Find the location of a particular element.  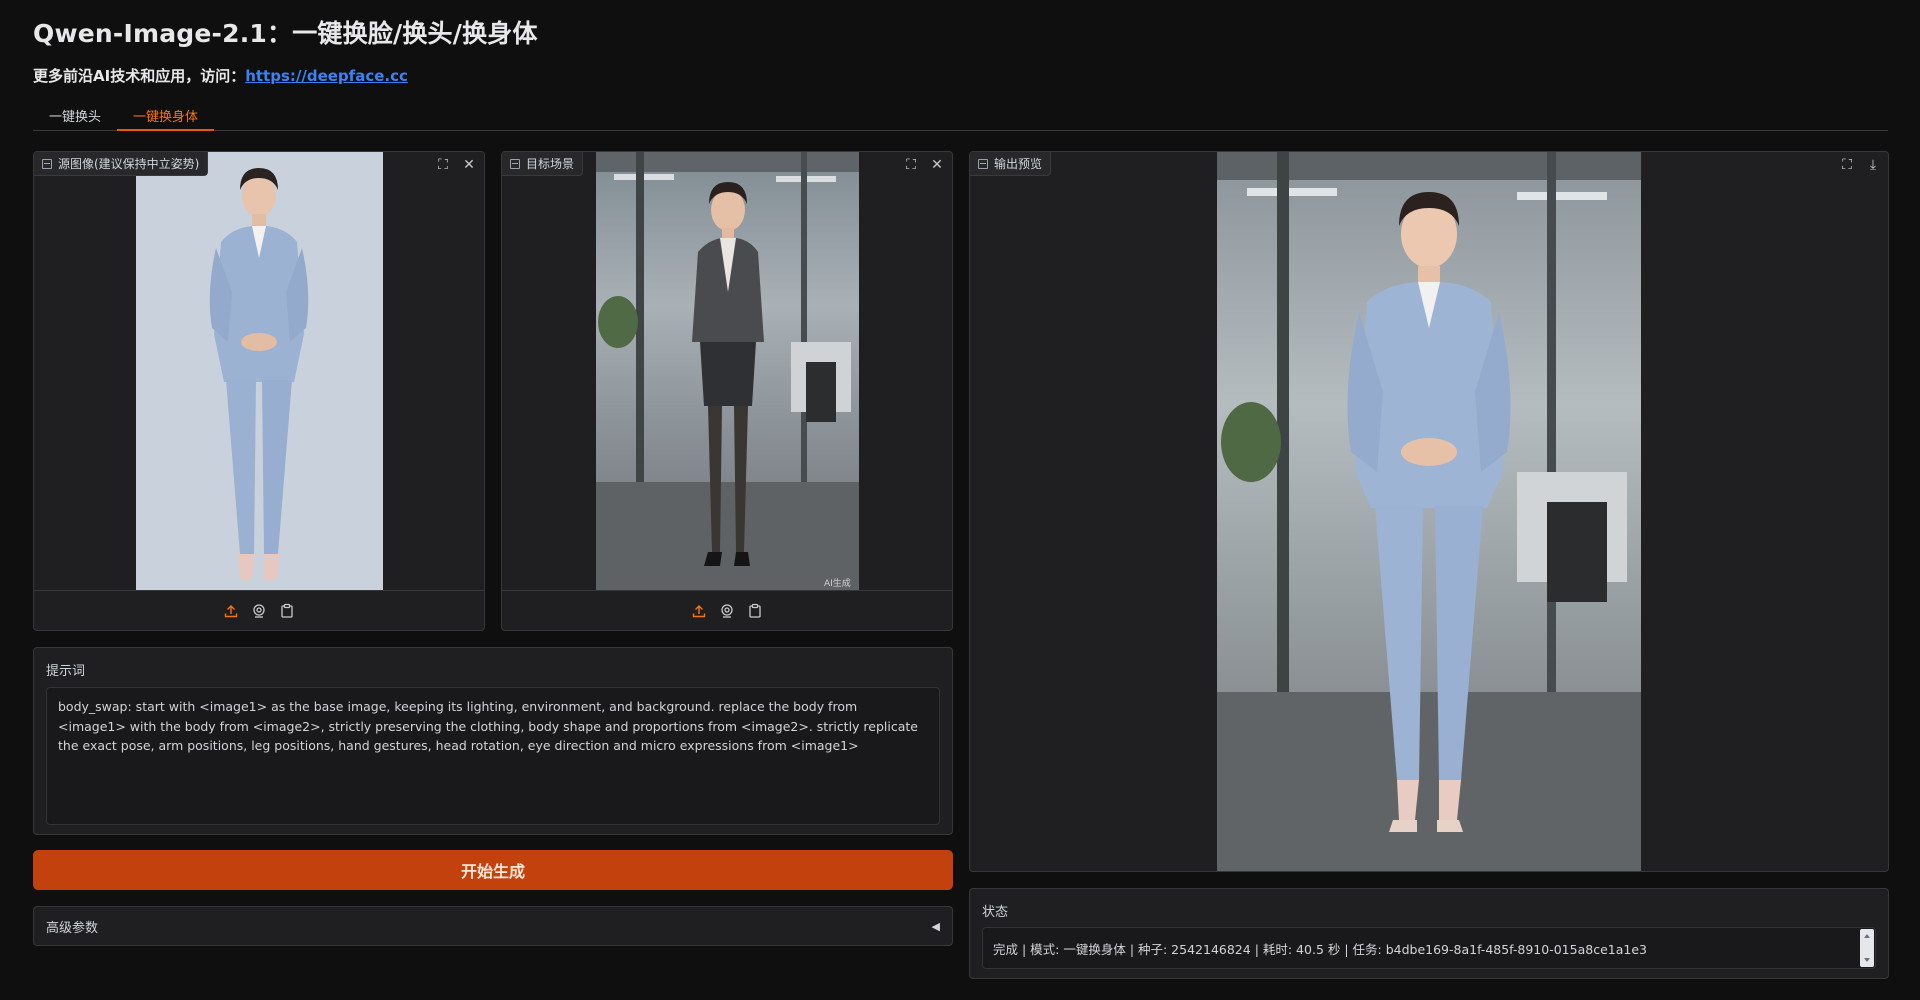

source-panel-footer is located at coordinates (259, 610).